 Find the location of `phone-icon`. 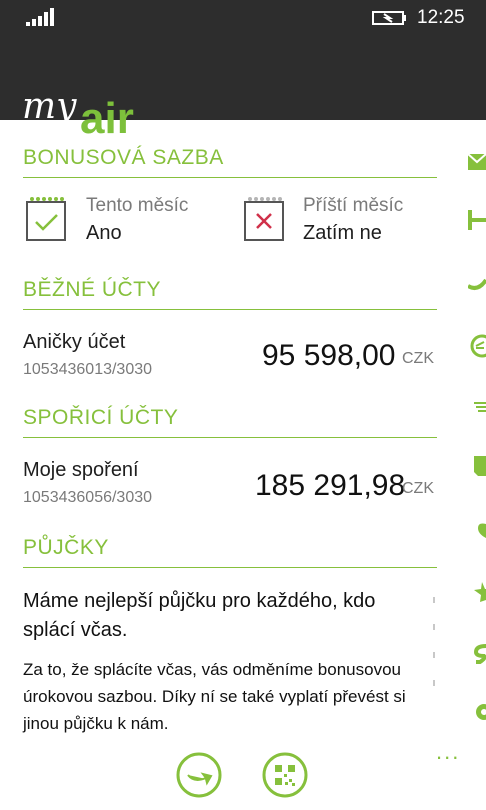

phone-icon is located at coordinates (477, 282).